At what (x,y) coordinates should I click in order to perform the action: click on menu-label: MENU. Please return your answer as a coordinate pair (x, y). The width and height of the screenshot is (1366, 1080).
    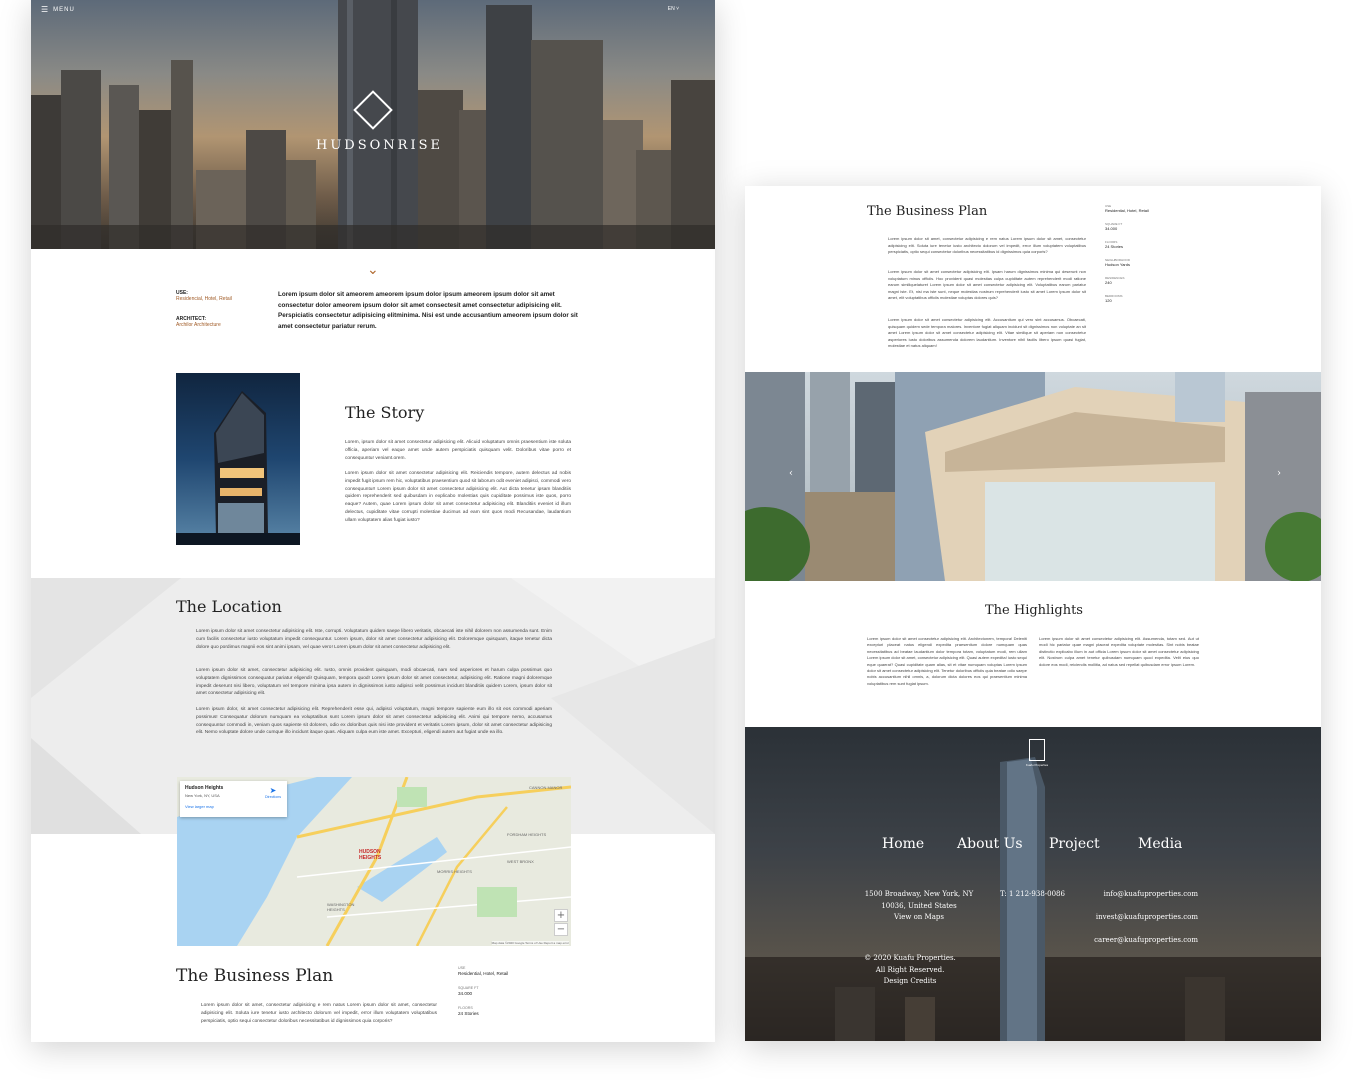
    Looking at the image, I should click on (64, 9).